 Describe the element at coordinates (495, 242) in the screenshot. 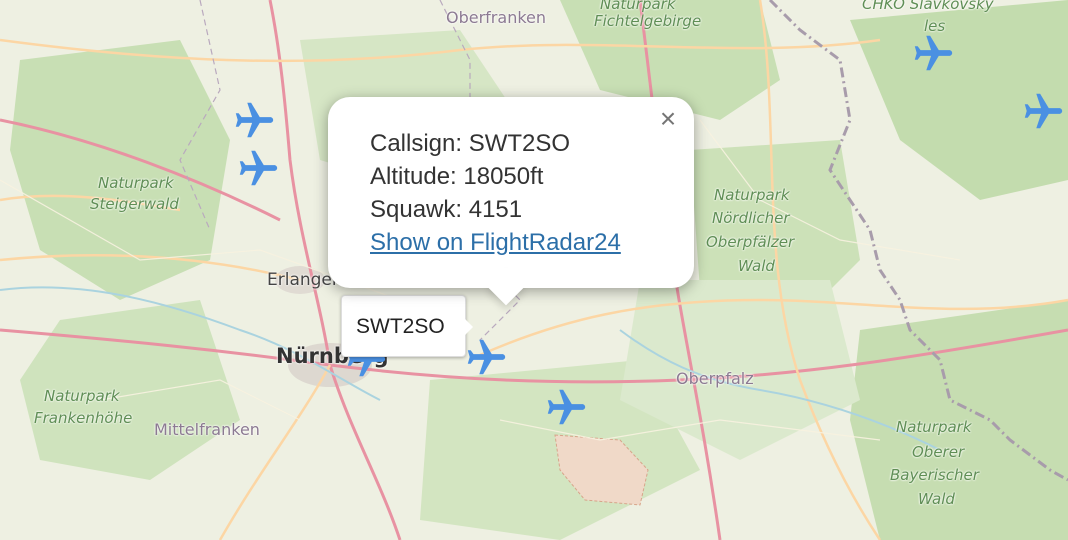

I see `flightradar24-link: Show on FlightRadar24` at that location.